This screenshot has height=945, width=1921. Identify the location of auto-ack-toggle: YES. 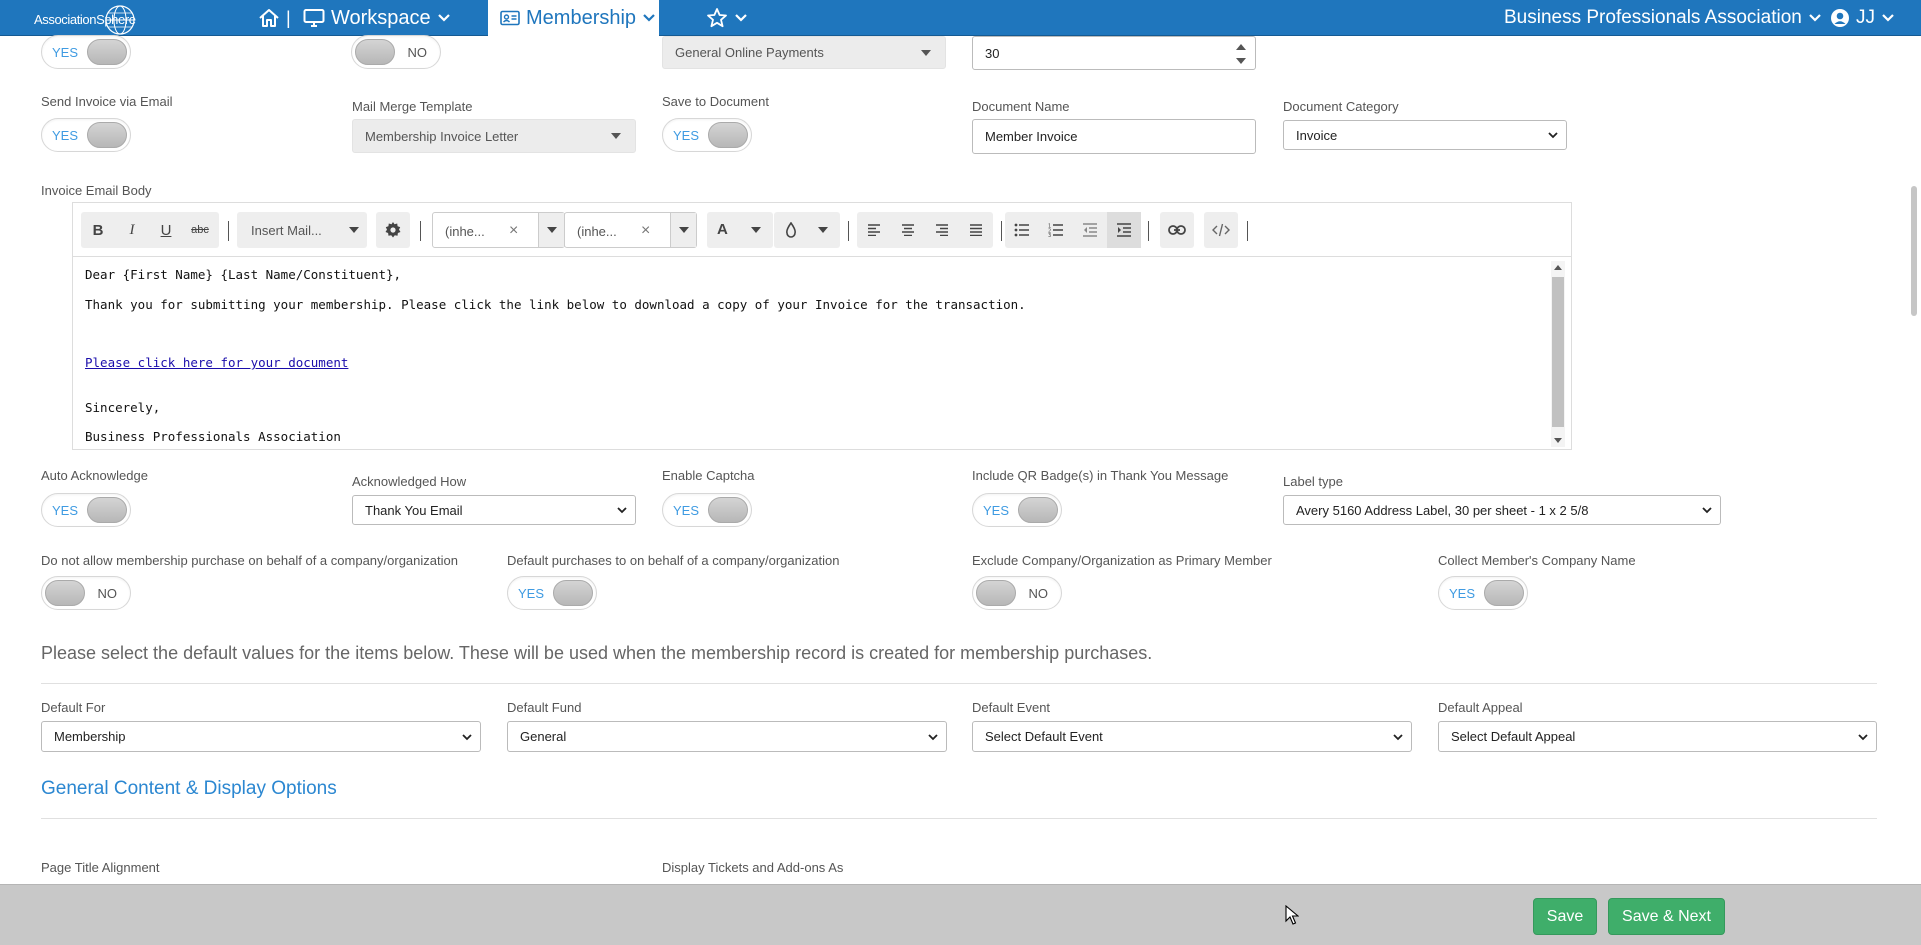
(86, 510).